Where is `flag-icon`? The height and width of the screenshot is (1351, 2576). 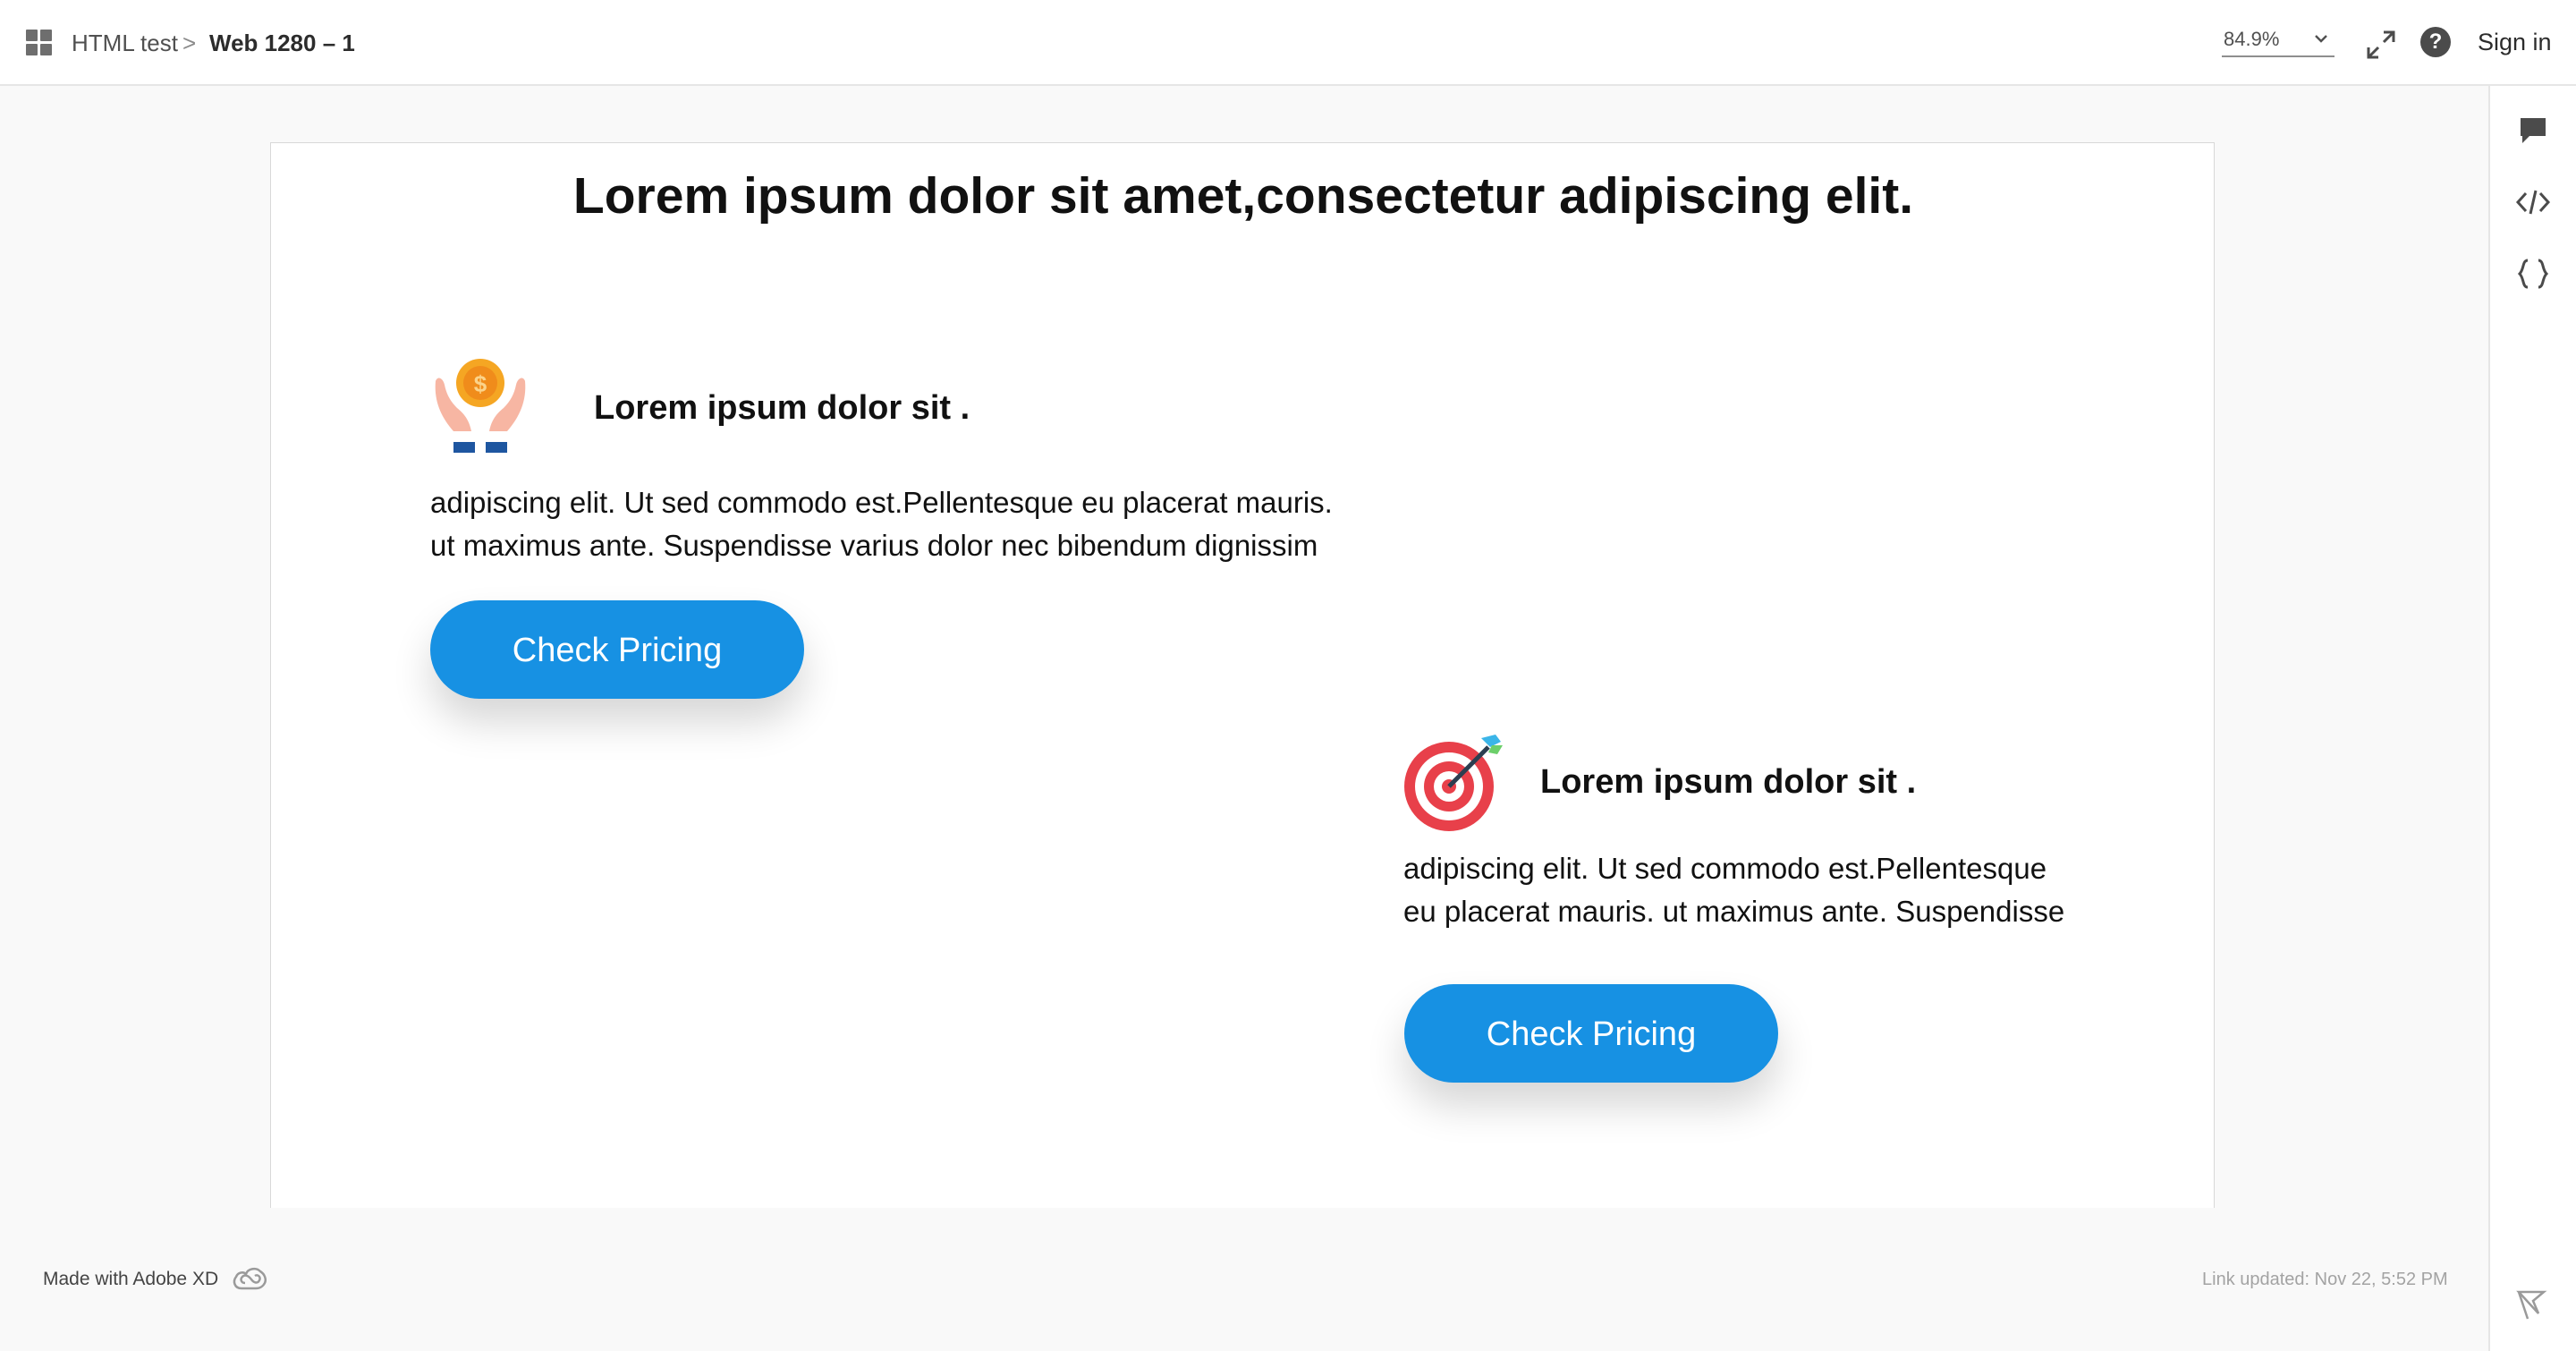 flag-icon is located at coordinates (2531, 1304).